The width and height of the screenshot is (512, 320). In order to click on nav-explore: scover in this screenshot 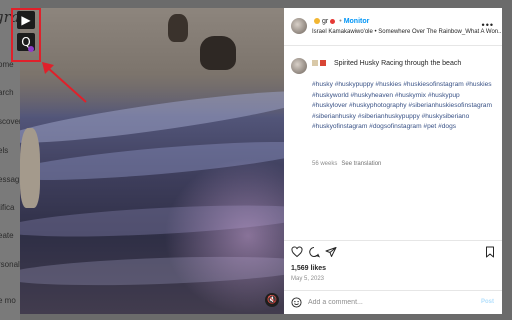, I will do `click(10, 121)`.